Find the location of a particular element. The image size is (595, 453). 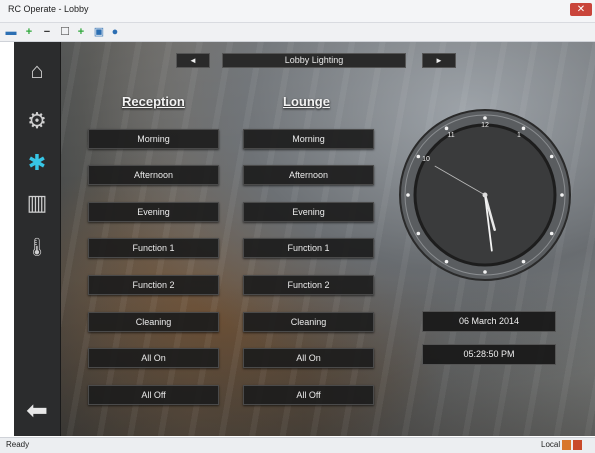

back-arrow-icon: ⬅ is located at coordinates (37, 410).